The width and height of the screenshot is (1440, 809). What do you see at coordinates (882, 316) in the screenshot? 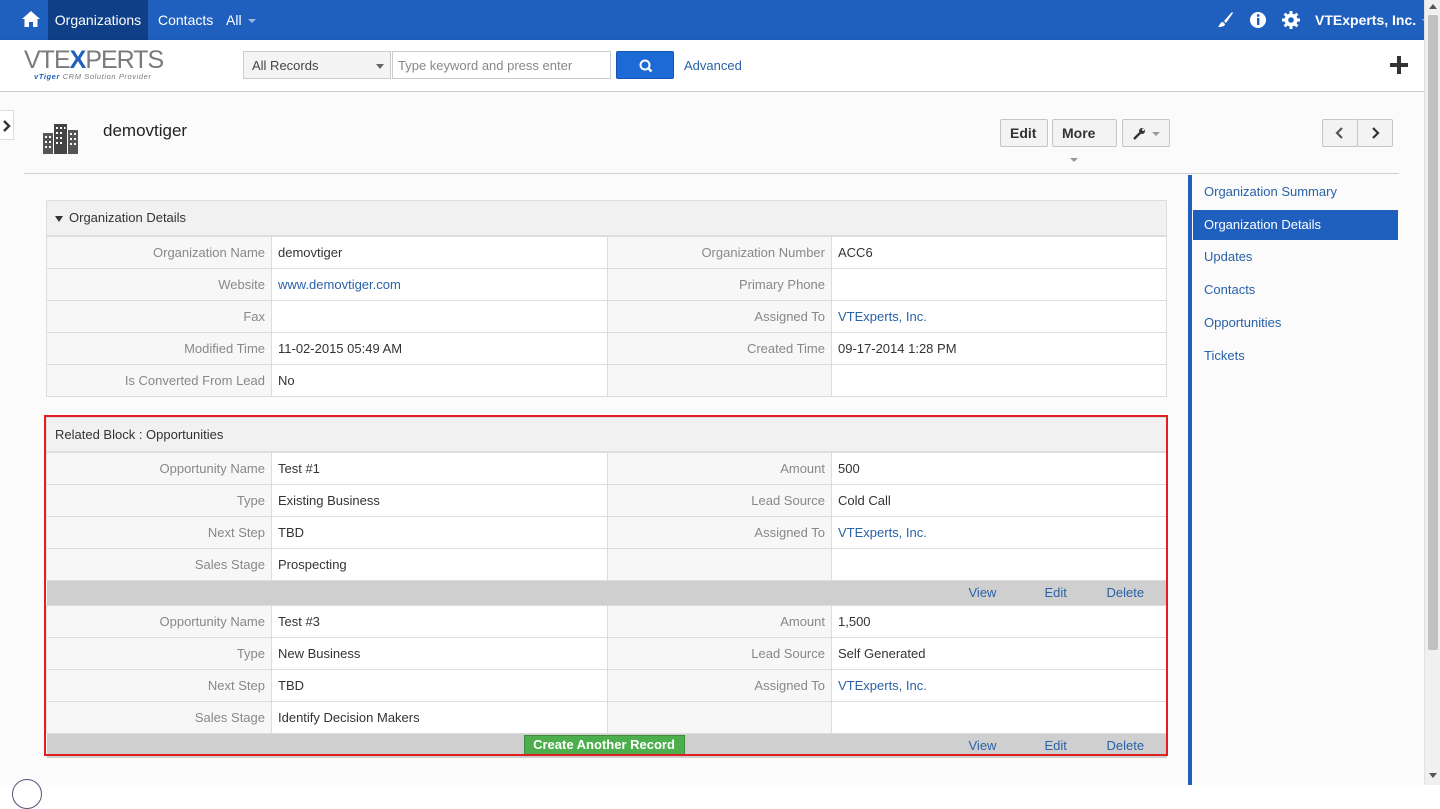
I see `field-value-link: VTExperts, Inc.` at bounding box center [882, 316].